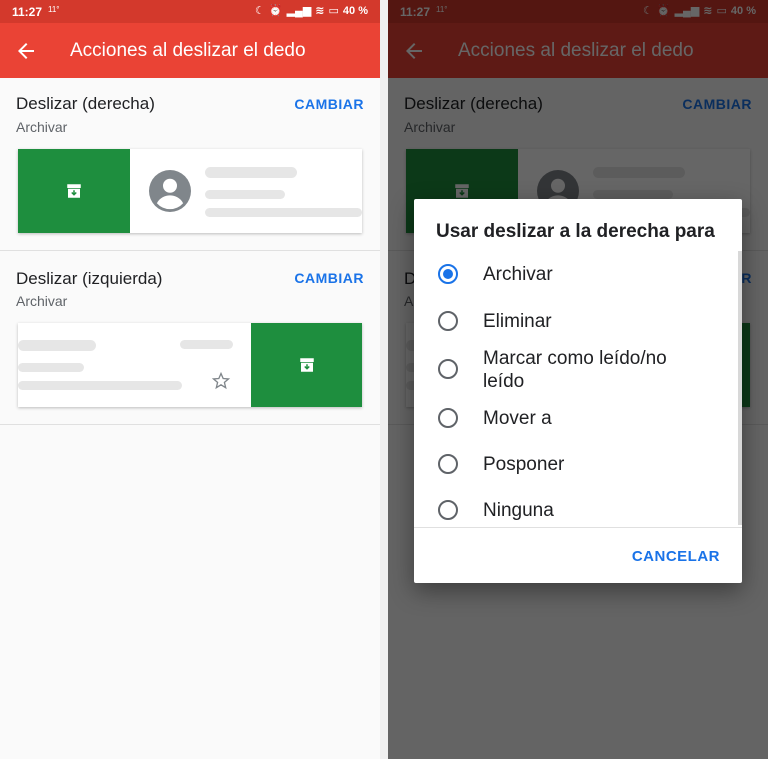  Describe the element at coordinates (578, 464) in the screenshot. I see `option-posponer: Posponer` at that location.